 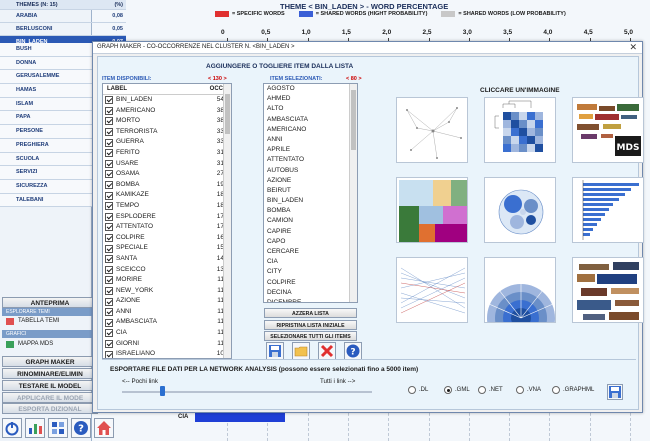 I want to click on format-radio-dl: .DL, so click(x=418, y=390).